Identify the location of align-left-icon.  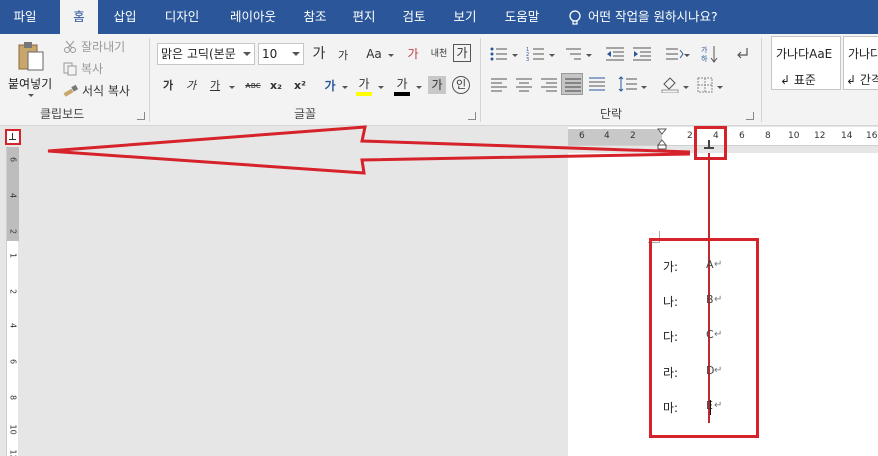
(499, 85).